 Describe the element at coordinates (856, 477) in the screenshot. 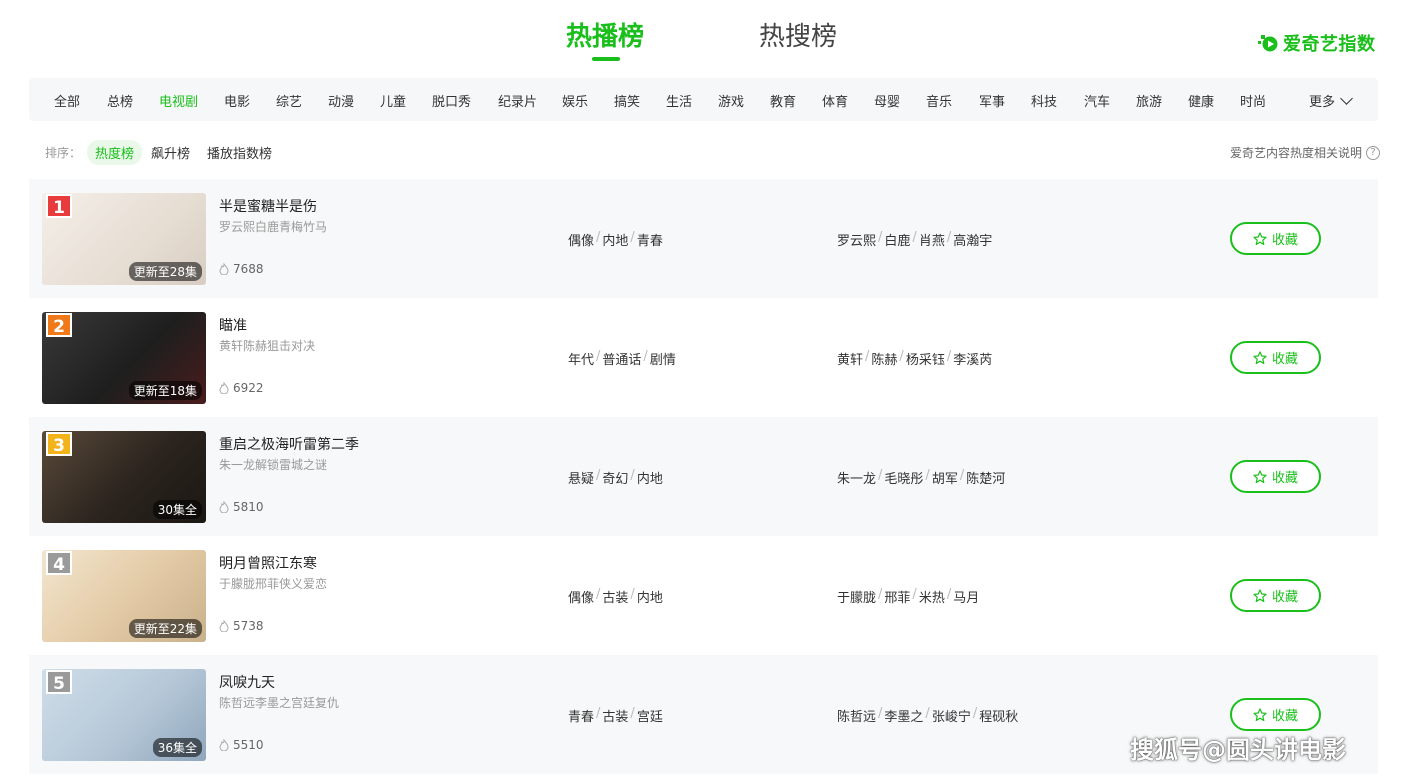

I see `cast-member: 朱一龙` at that location.